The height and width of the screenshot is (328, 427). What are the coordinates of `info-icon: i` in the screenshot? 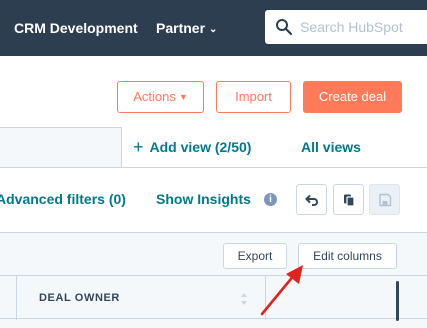 It's located at (270, 199).